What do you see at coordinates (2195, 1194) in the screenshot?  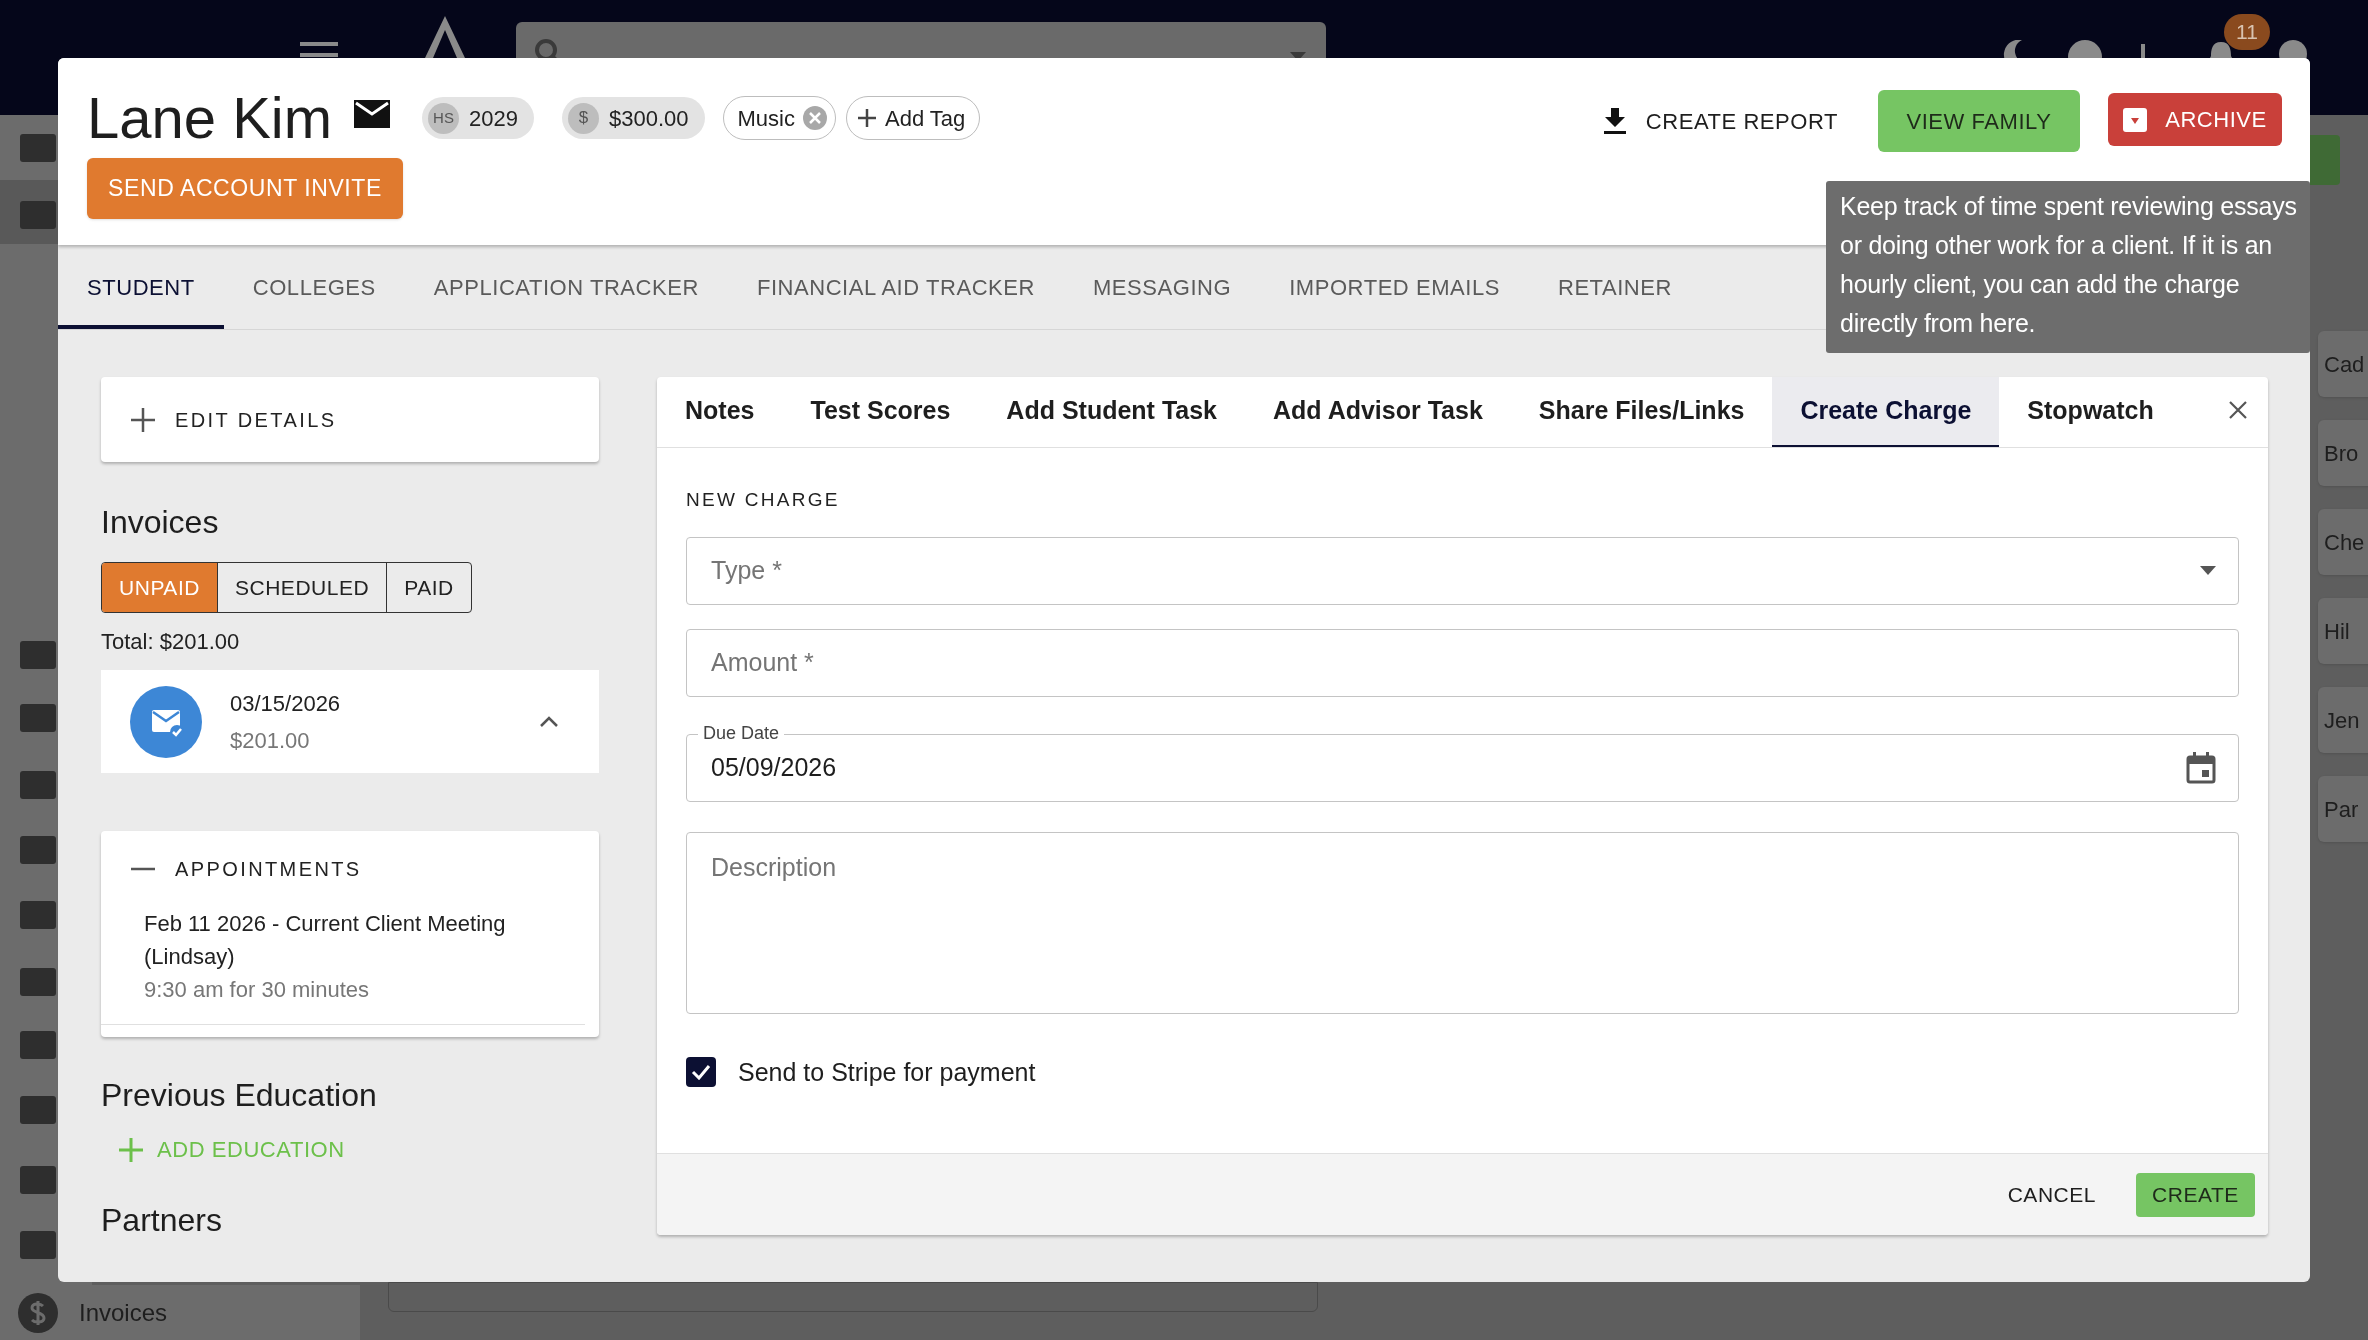 I see `create-button: CREATE` at bounding box center [2195, 1194].